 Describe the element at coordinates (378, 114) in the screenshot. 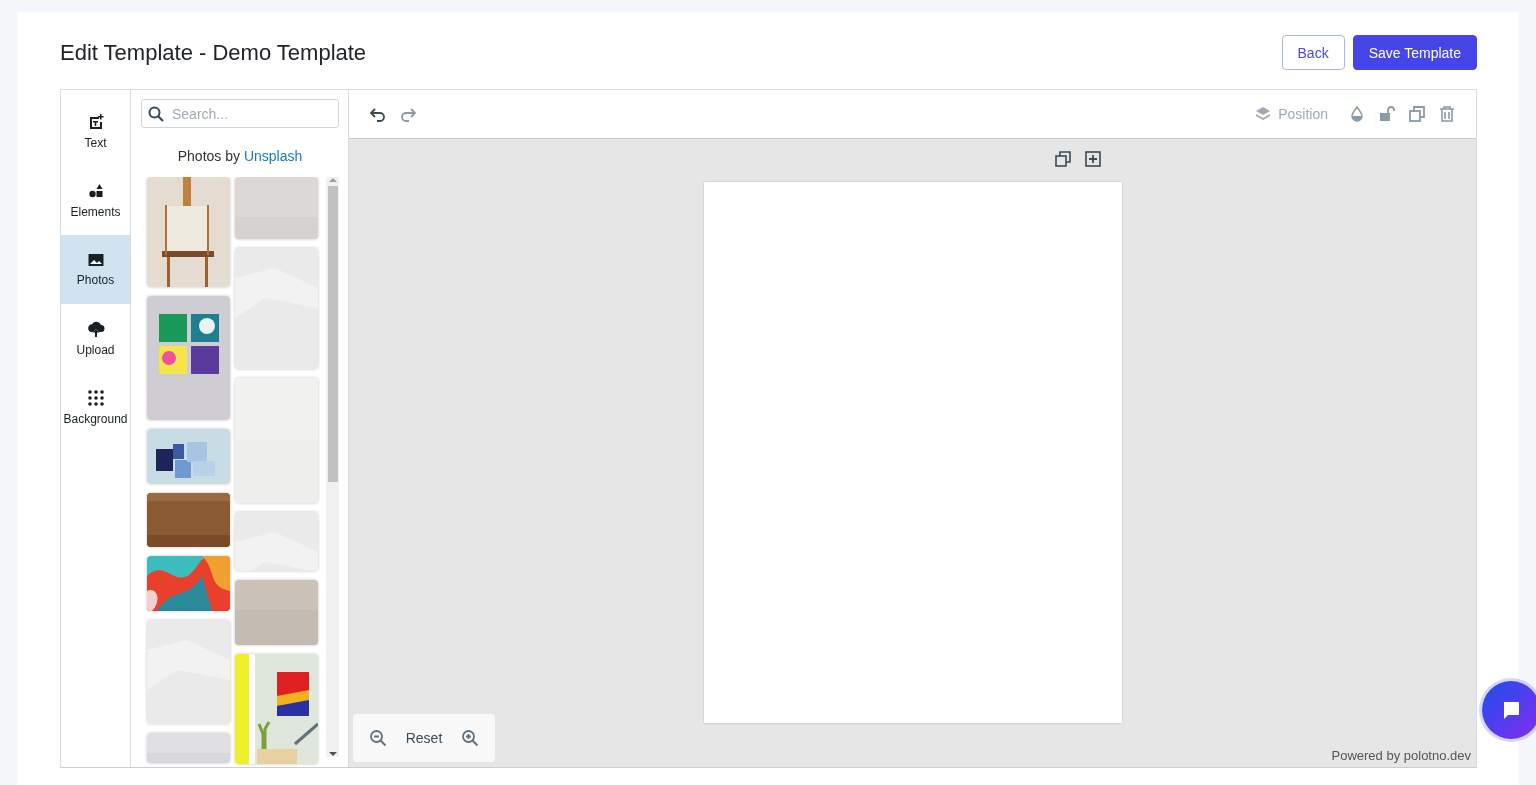

I see `undo-icon` at that location.